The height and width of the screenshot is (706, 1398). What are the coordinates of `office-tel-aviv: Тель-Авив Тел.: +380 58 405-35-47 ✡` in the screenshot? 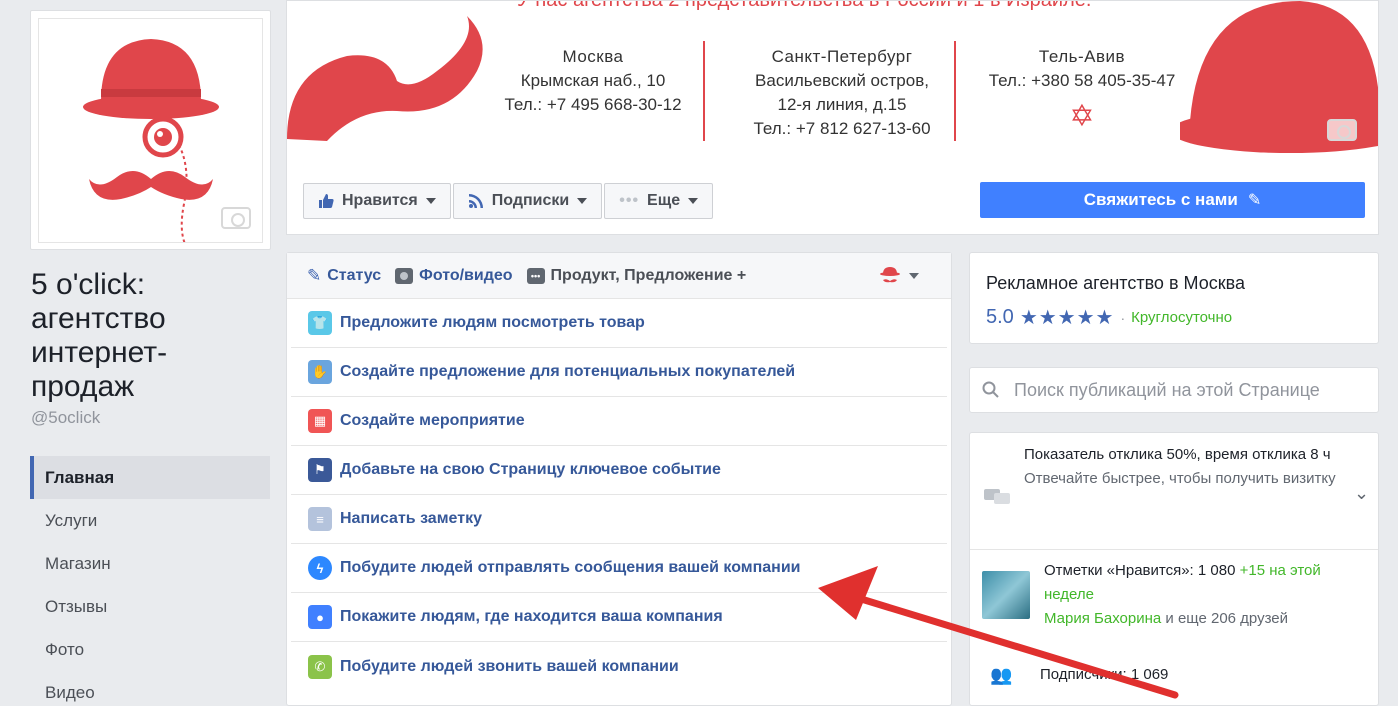 It's located at (1082, 91).